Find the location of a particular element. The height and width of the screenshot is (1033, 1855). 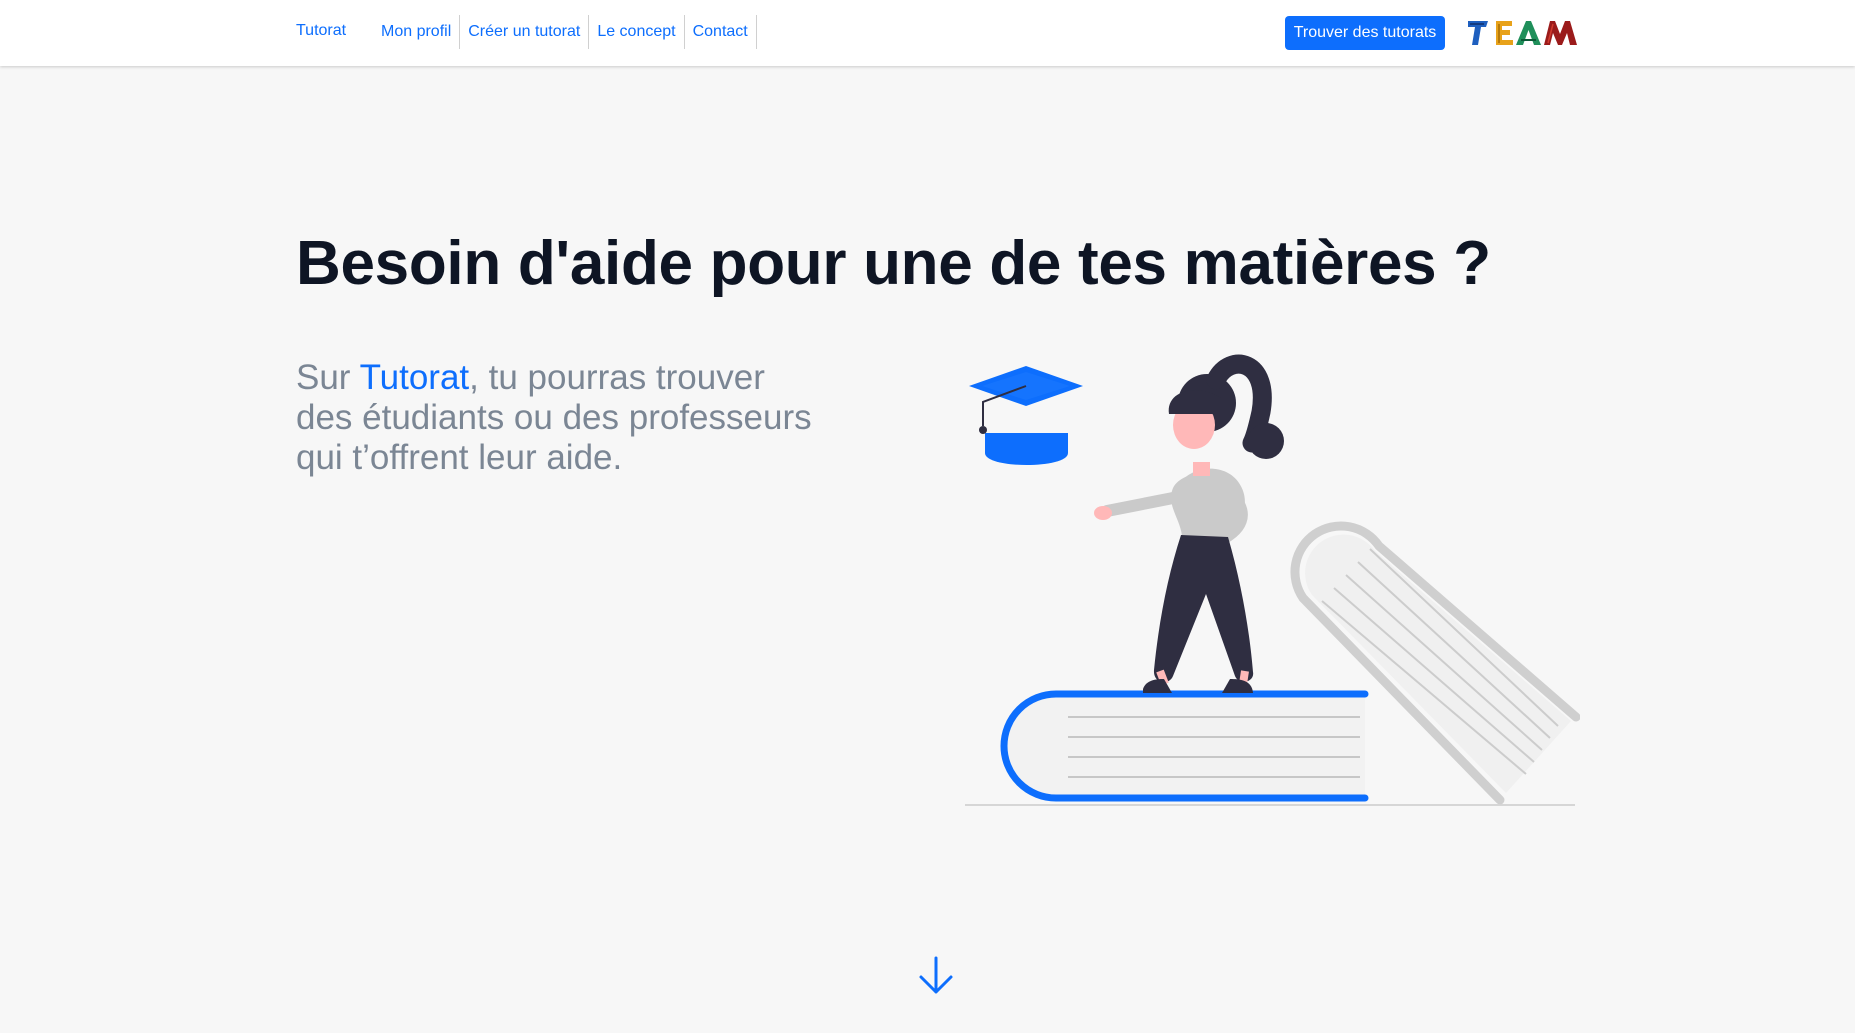

graduation-cap-icon is located at coordinates (1026, 415).